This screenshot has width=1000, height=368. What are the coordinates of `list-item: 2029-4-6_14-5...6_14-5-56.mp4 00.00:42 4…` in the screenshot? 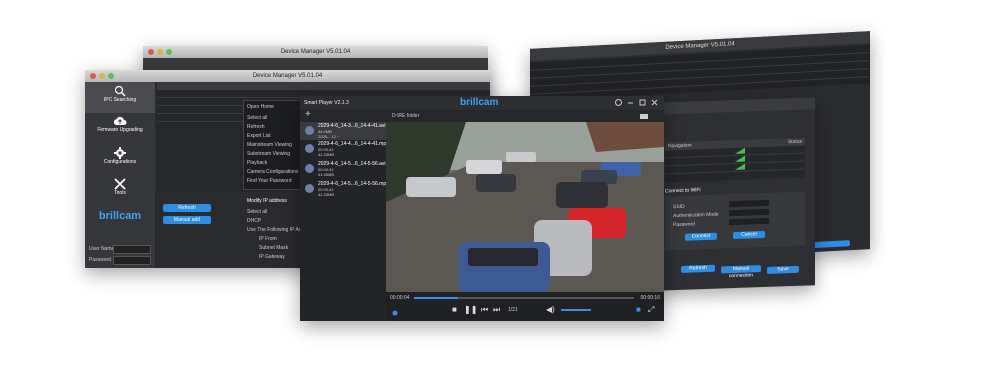 It's located at (344, 190).